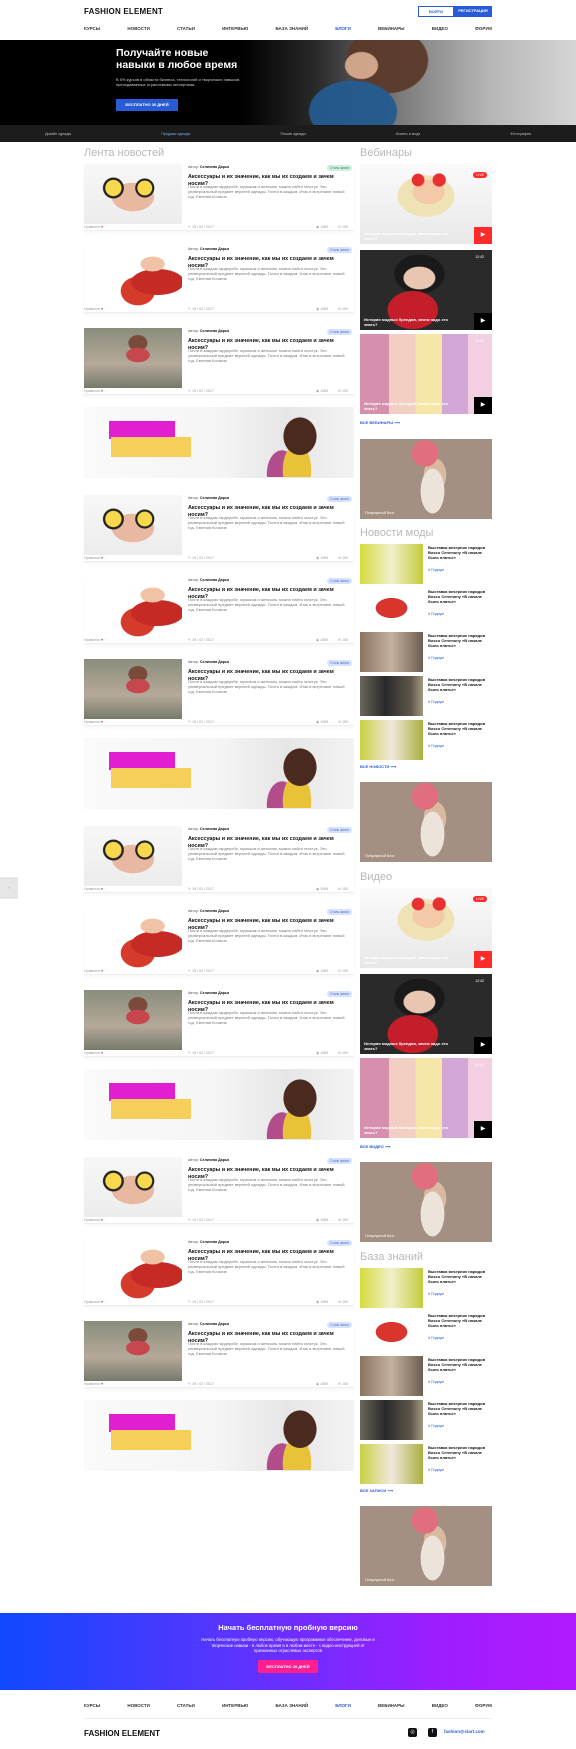 This screenshot has width=576, height=1749. I want to click on register-button: РЕГИСТРАЦИЯ, so click(473, 11).